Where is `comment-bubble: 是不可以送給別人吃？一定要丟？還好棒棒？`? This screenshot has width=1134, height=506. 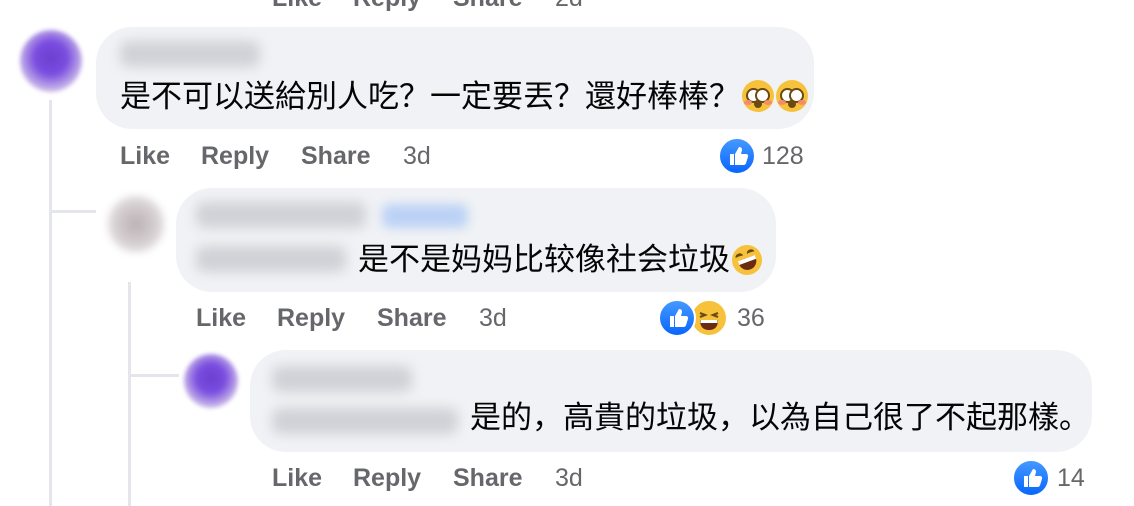 comment-bubble: 是不可以送給別人吃？一定要丟？還好棒棒？ is located at coordinates (455, 78).